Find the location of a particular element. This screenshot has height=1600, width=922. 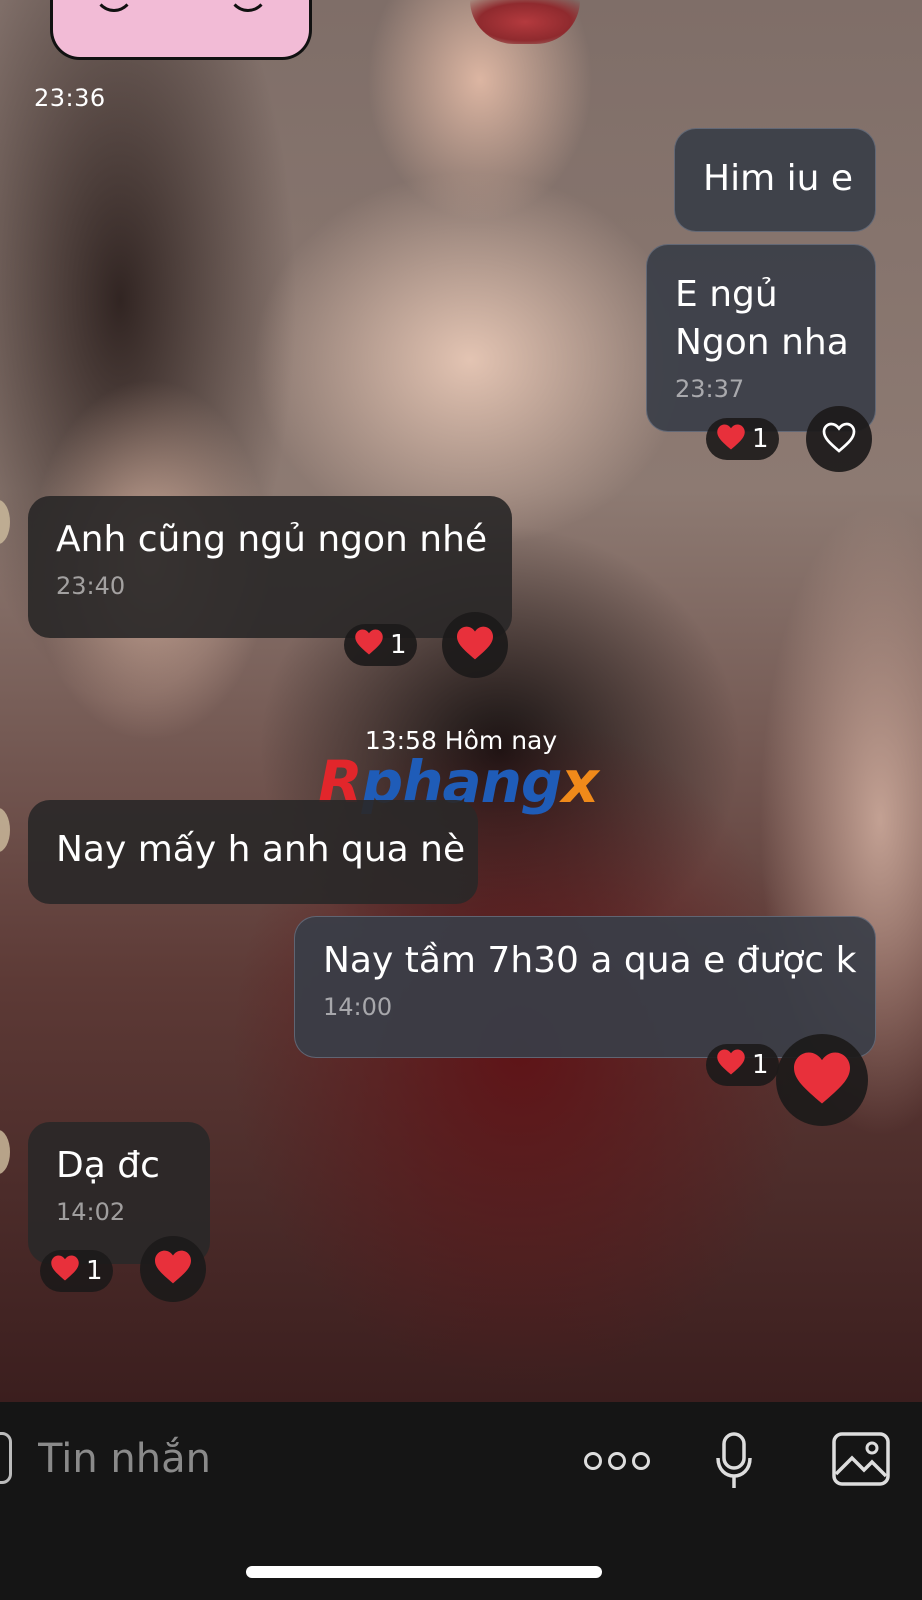

sticker-image is located at coordinates (181, 30).